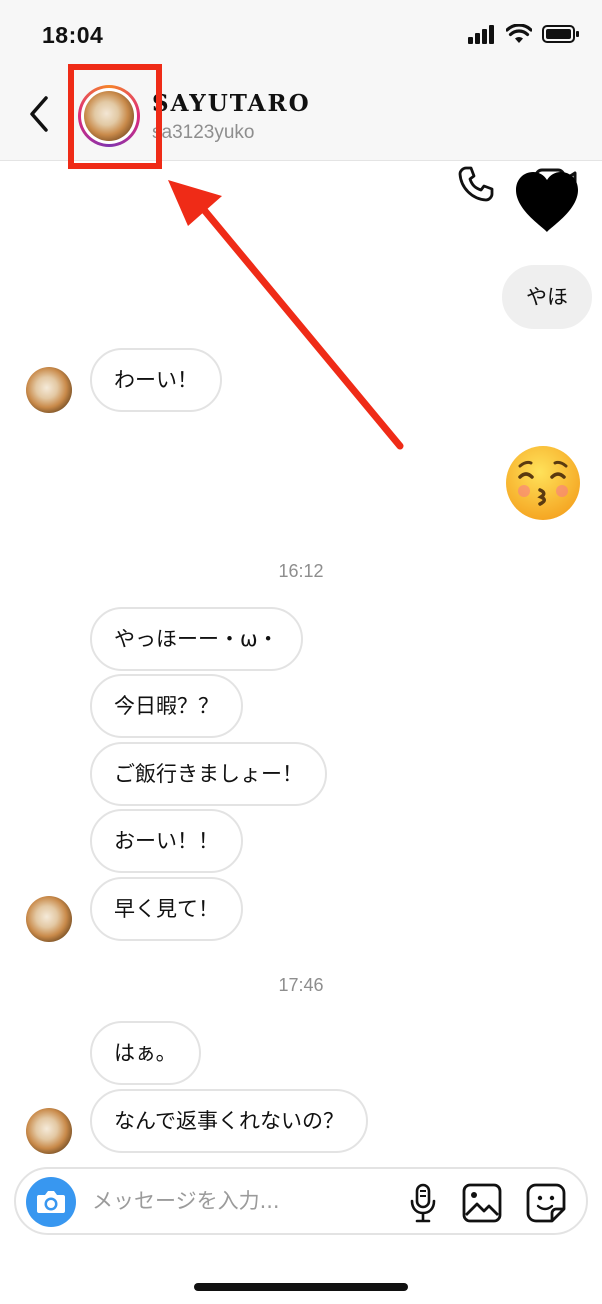 The image size is (602, 1304). What do you see at coordinates (301, 985) in the screenshot?
I see `message-timestamp: 17:46` at bounding box center [301, 985].